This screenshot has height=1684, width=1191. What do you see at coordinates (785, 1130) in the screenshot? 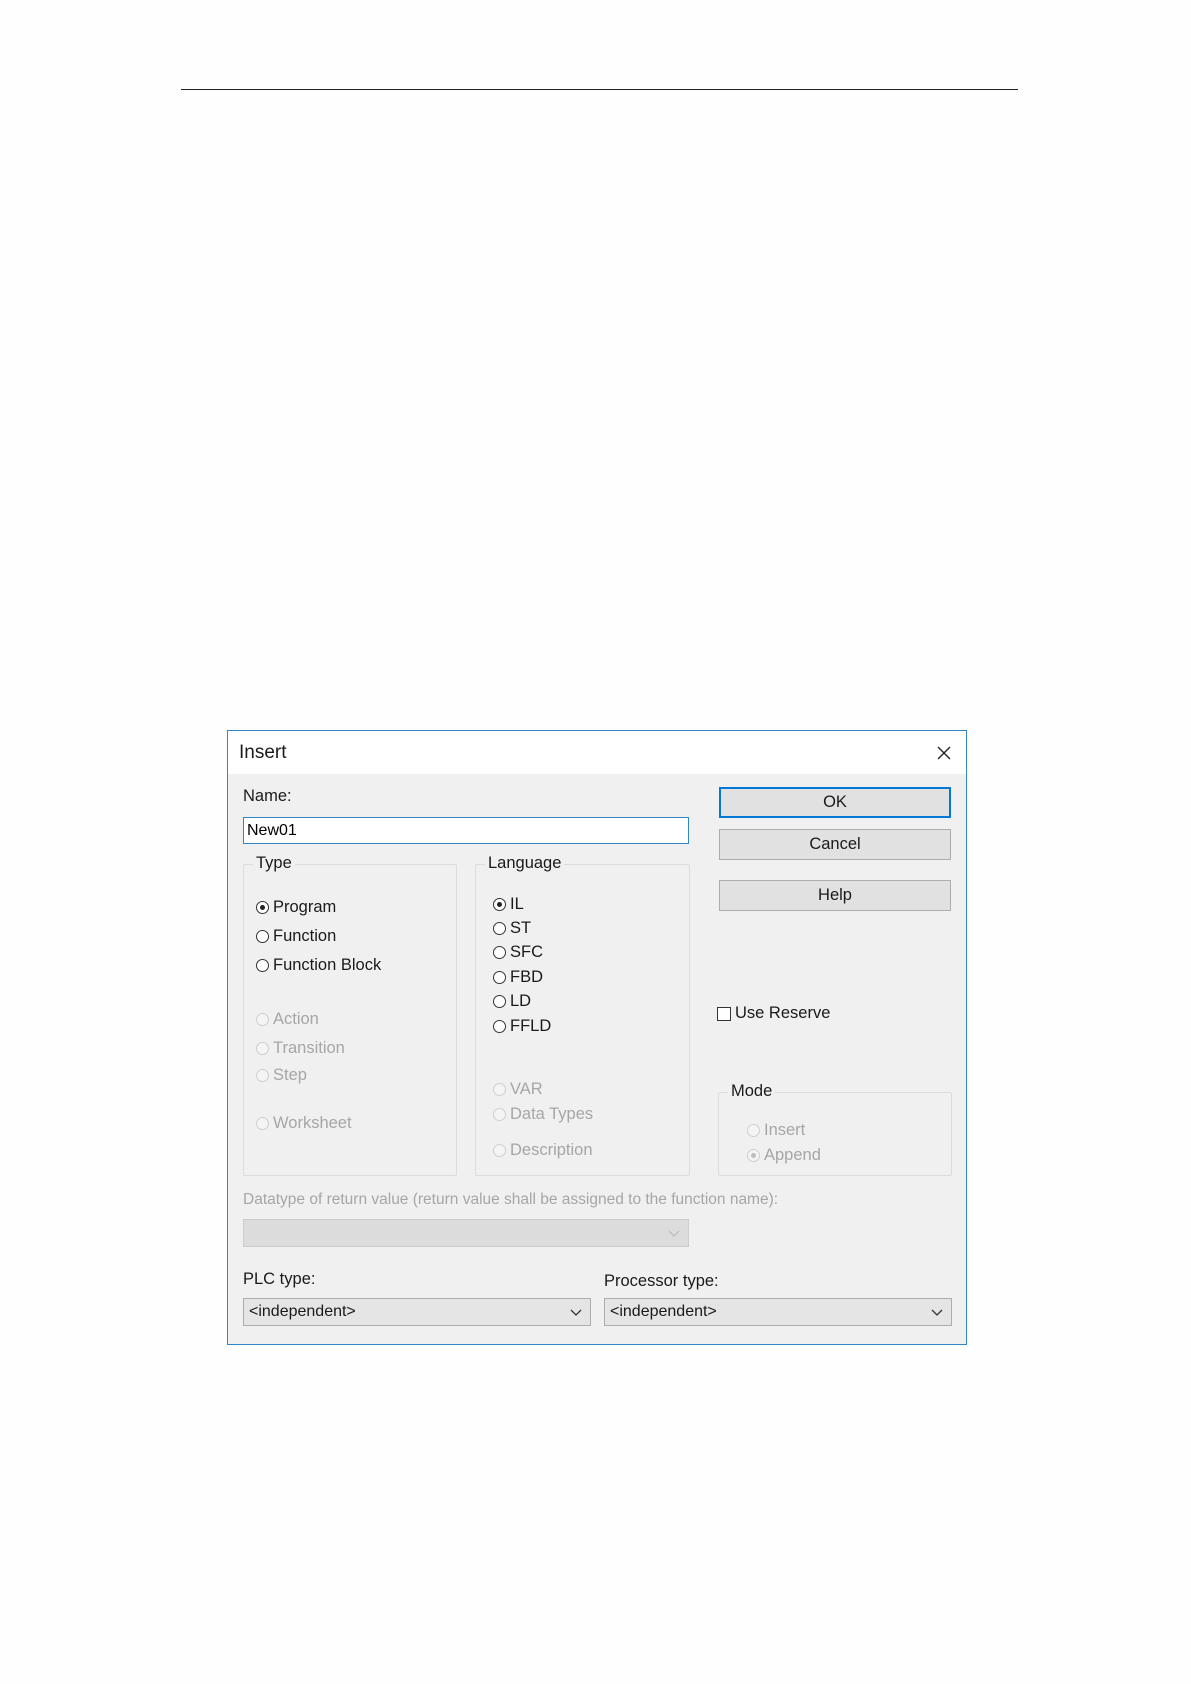
I see `radio-label: Insert` at bounding box center [785, 1130].